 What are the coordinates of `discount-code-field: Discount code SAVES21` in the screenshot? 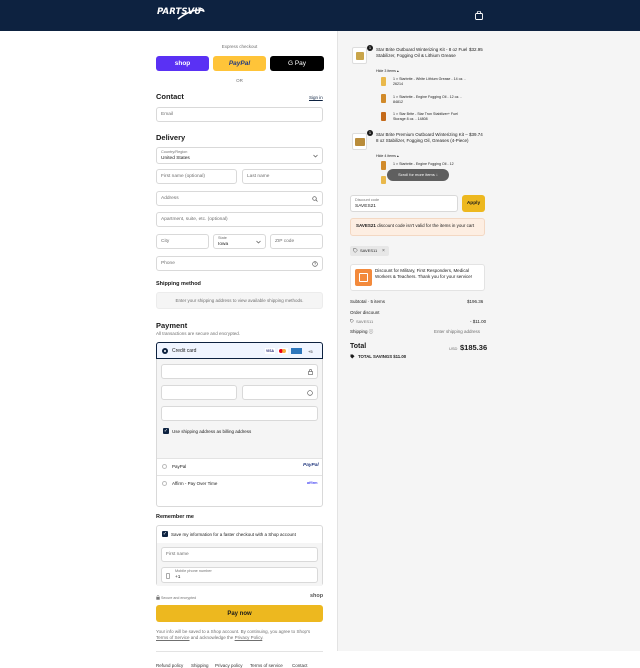 It's located at (404, 203).